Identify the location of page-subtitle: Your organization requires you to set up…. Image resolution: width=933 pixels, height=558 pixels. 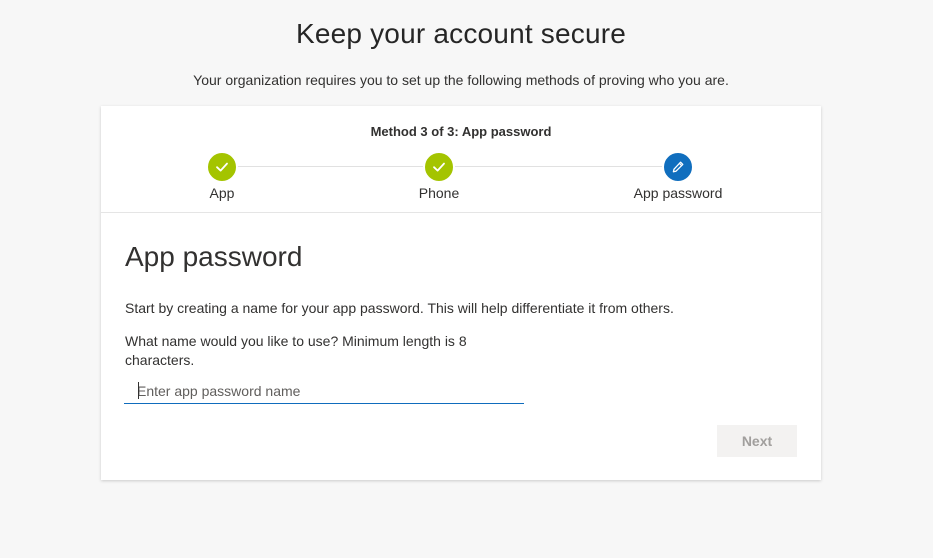
(461, 80).